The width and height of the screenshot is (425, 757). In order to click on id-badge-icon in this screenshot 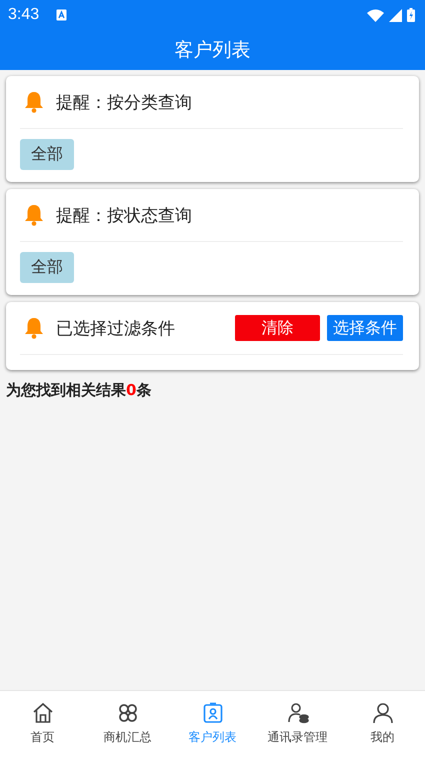, I will do `click(213, 713)`.